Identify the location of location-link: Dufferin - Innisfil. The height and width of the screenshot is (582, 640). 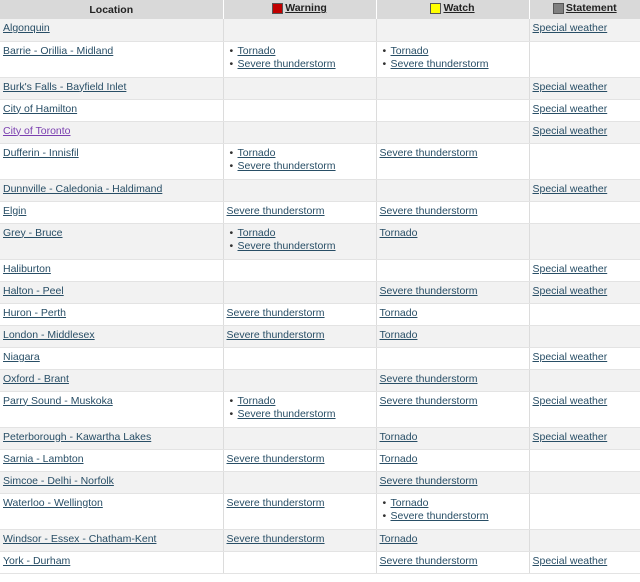
(41, 153).